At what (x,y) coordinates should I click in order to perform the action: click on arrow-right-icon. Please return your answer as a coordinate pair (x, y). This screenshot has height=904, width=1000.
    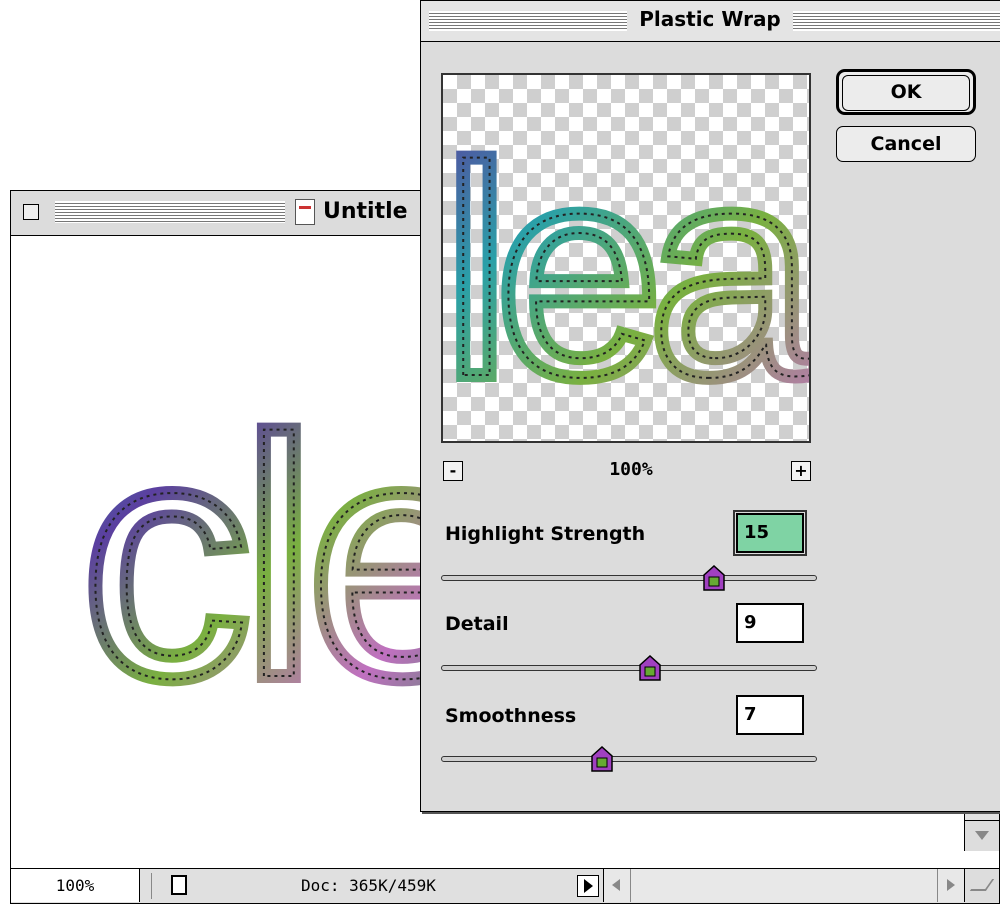
    Looking at the image, I should click on (588, 886).